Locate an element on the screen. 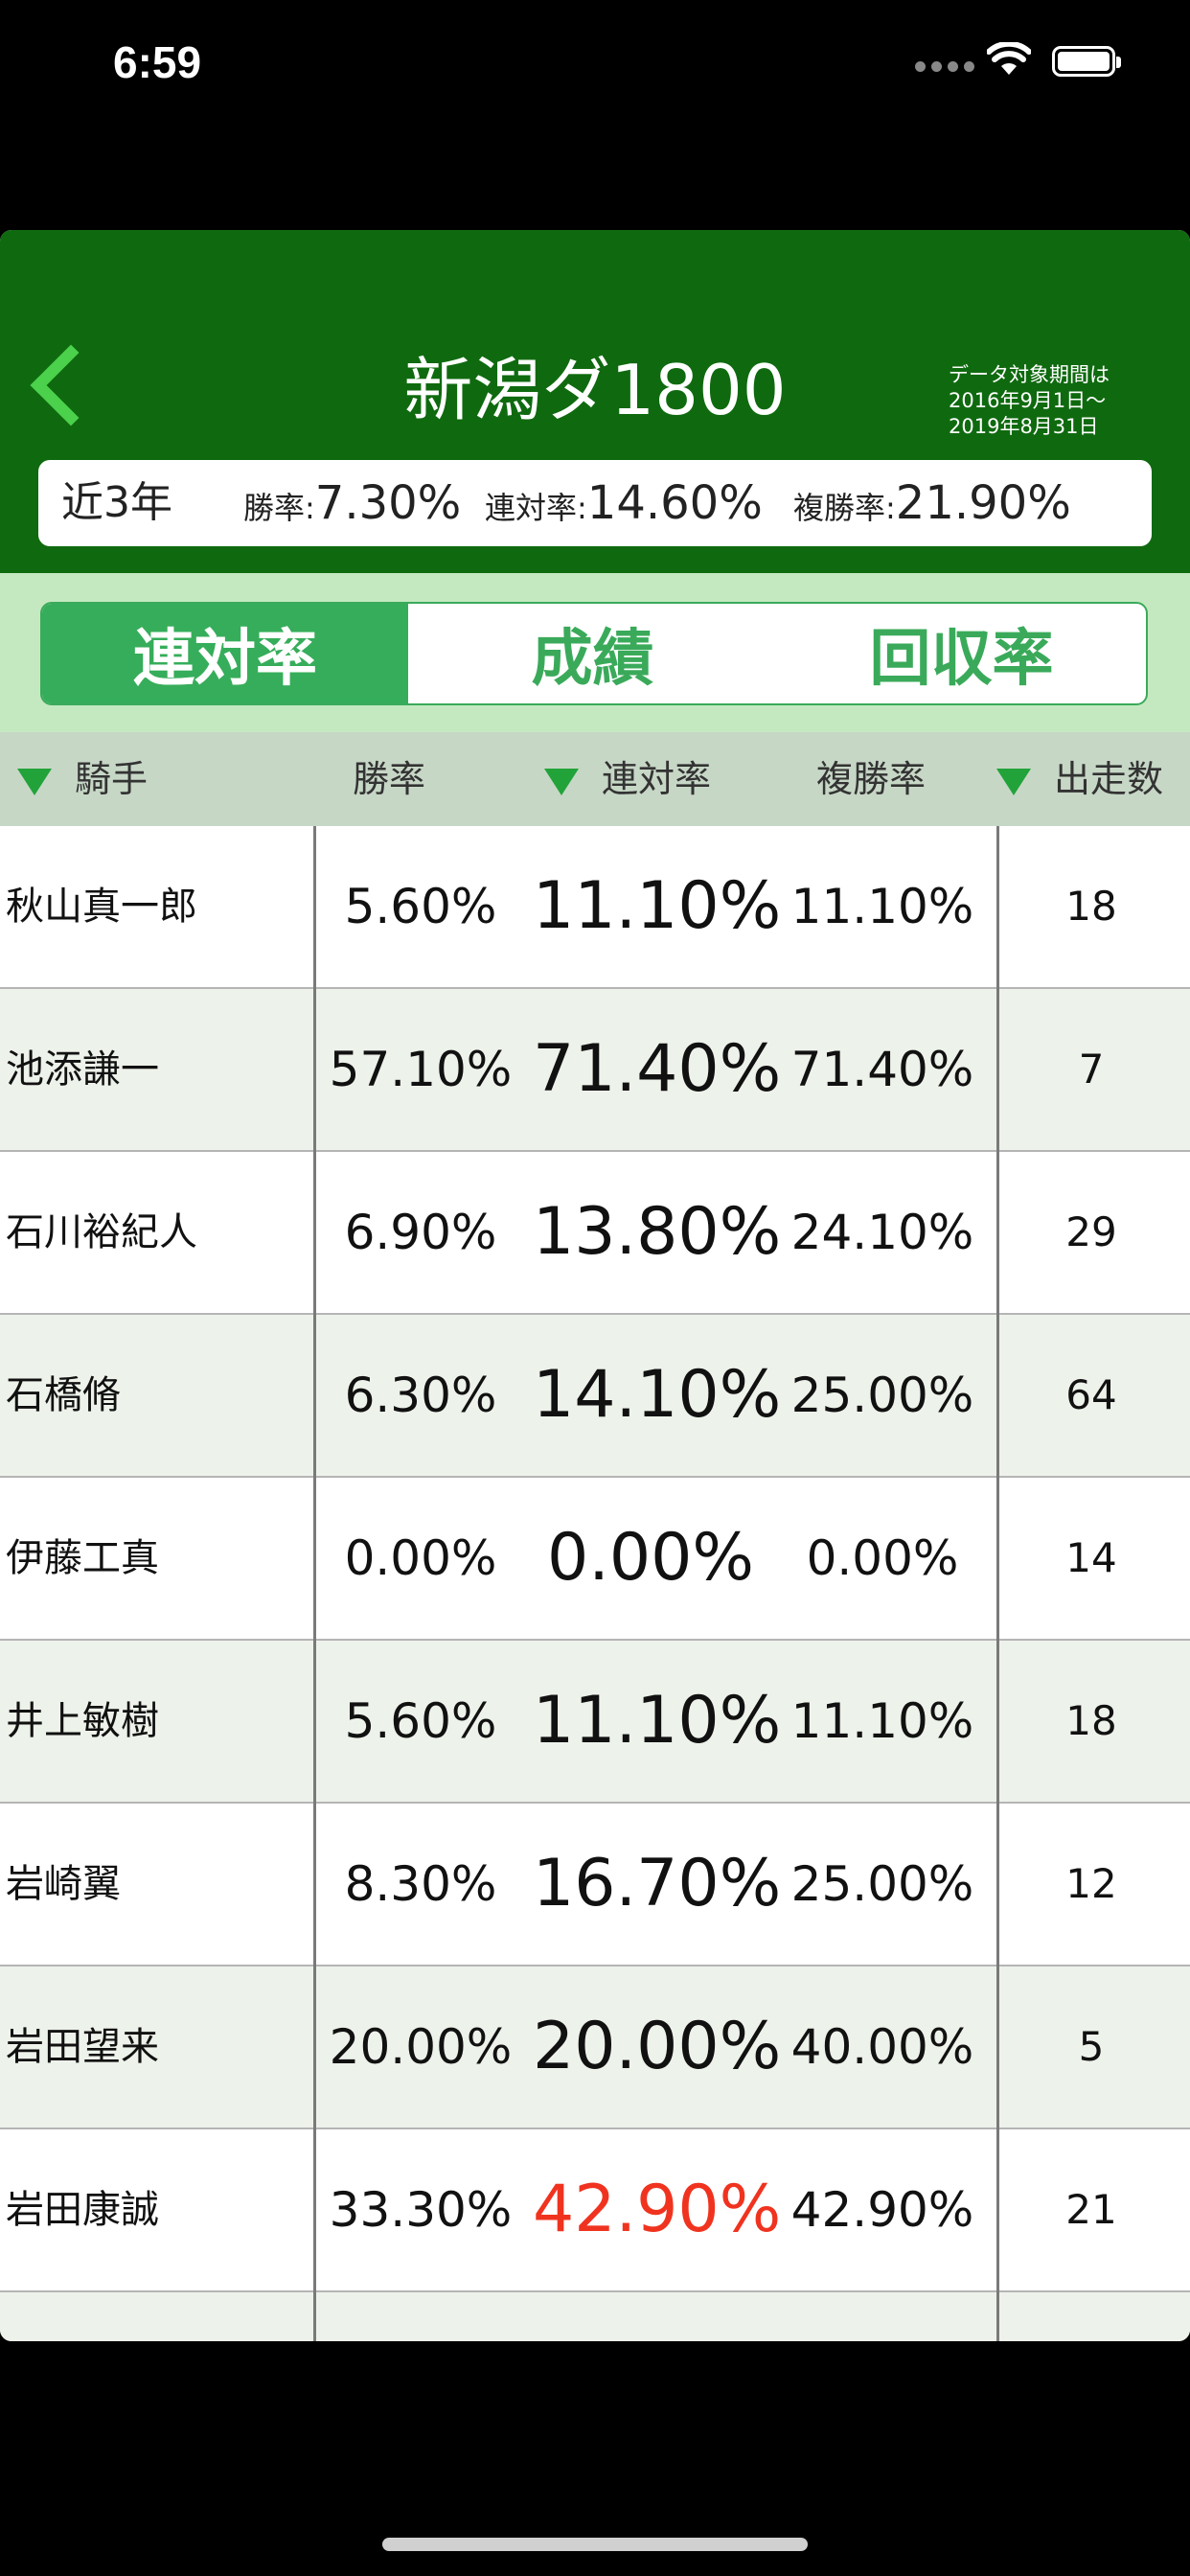  column-header: 騎手 勝率 連対率 複勝率 出走数 is located at coordinates (595, 779).